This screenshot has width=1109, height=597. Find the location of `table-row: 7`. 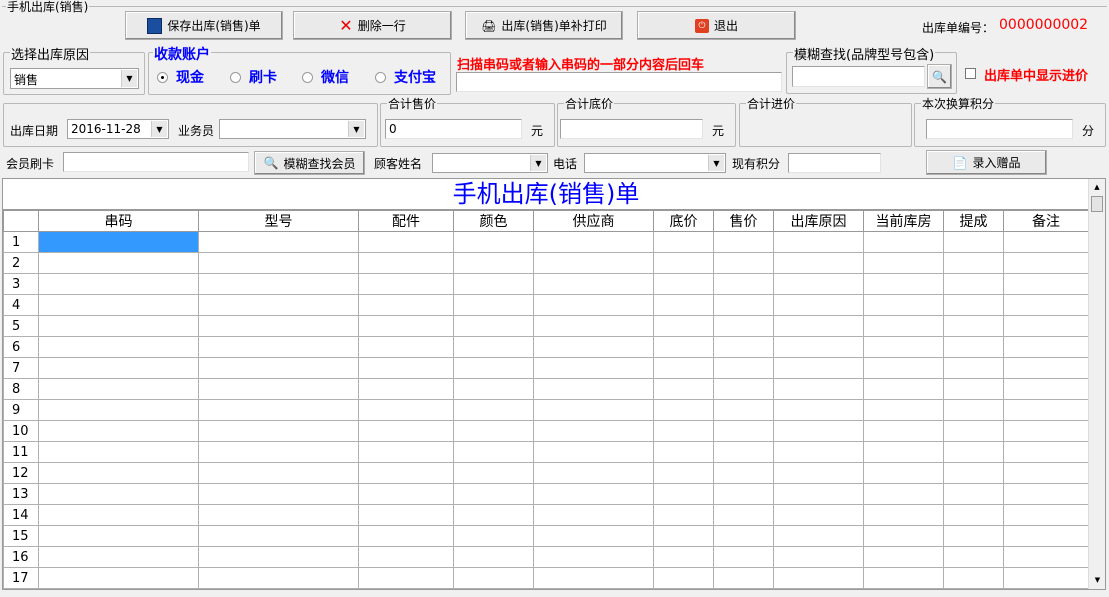

table-row: 7 is located at coordinates (546, 368).